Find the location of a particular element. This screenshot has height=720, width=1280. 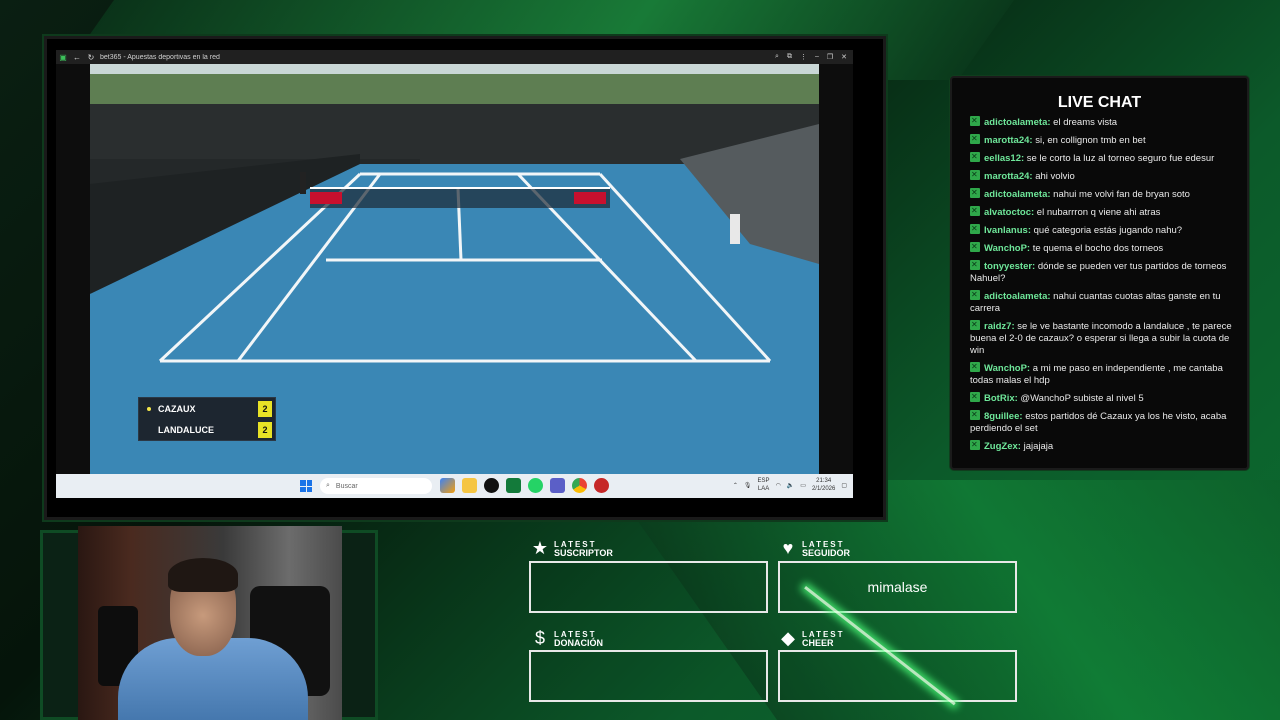

chevron-up-icon: ⌃ is located at coordinates (735, 485).